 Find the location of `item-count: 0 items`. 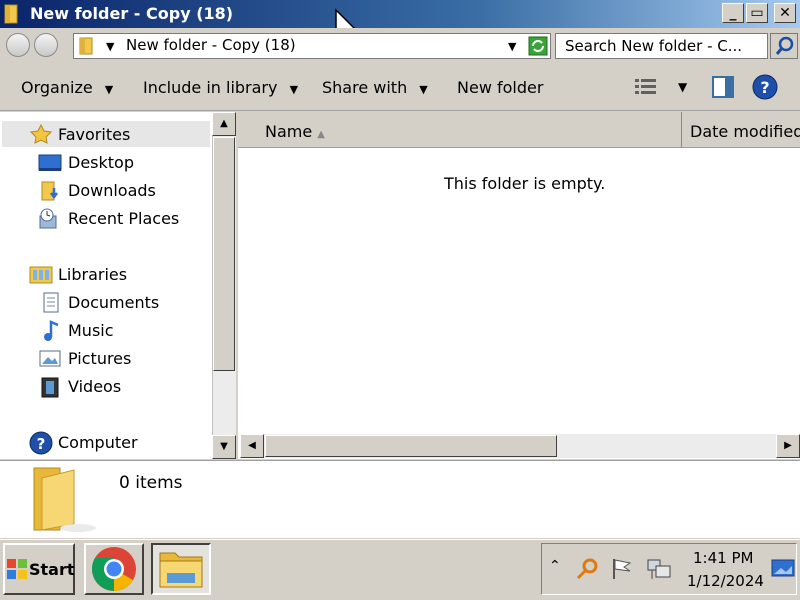

item-count: 0 items is located at coordinates (151, 483).